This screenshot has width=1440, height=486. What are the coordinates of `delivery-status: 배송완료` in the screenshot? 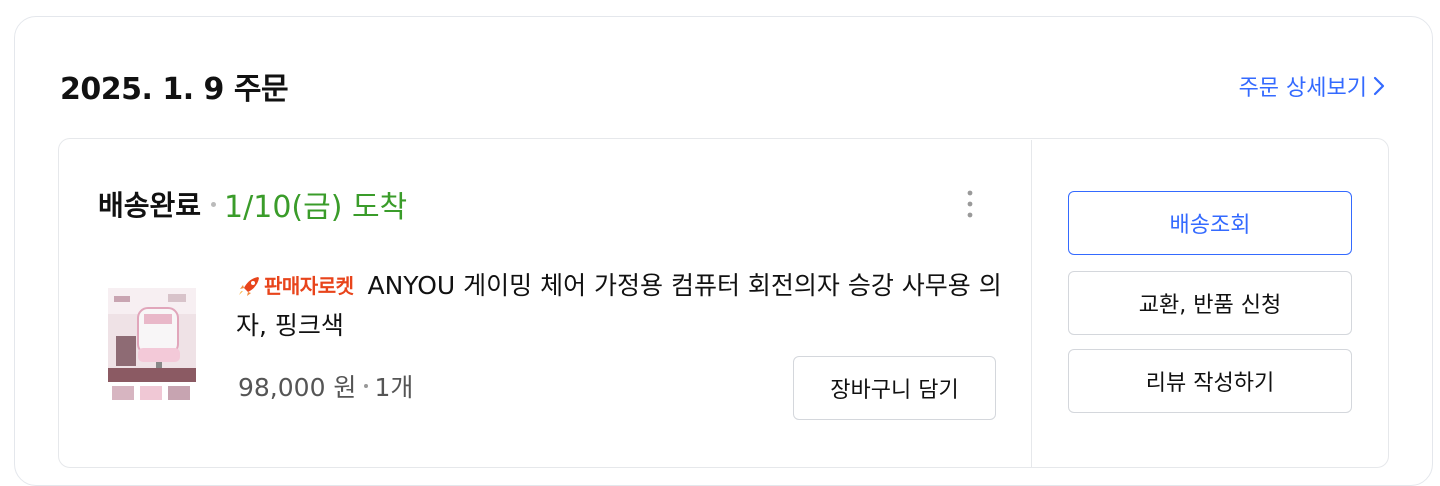 It's located at (150, 205).